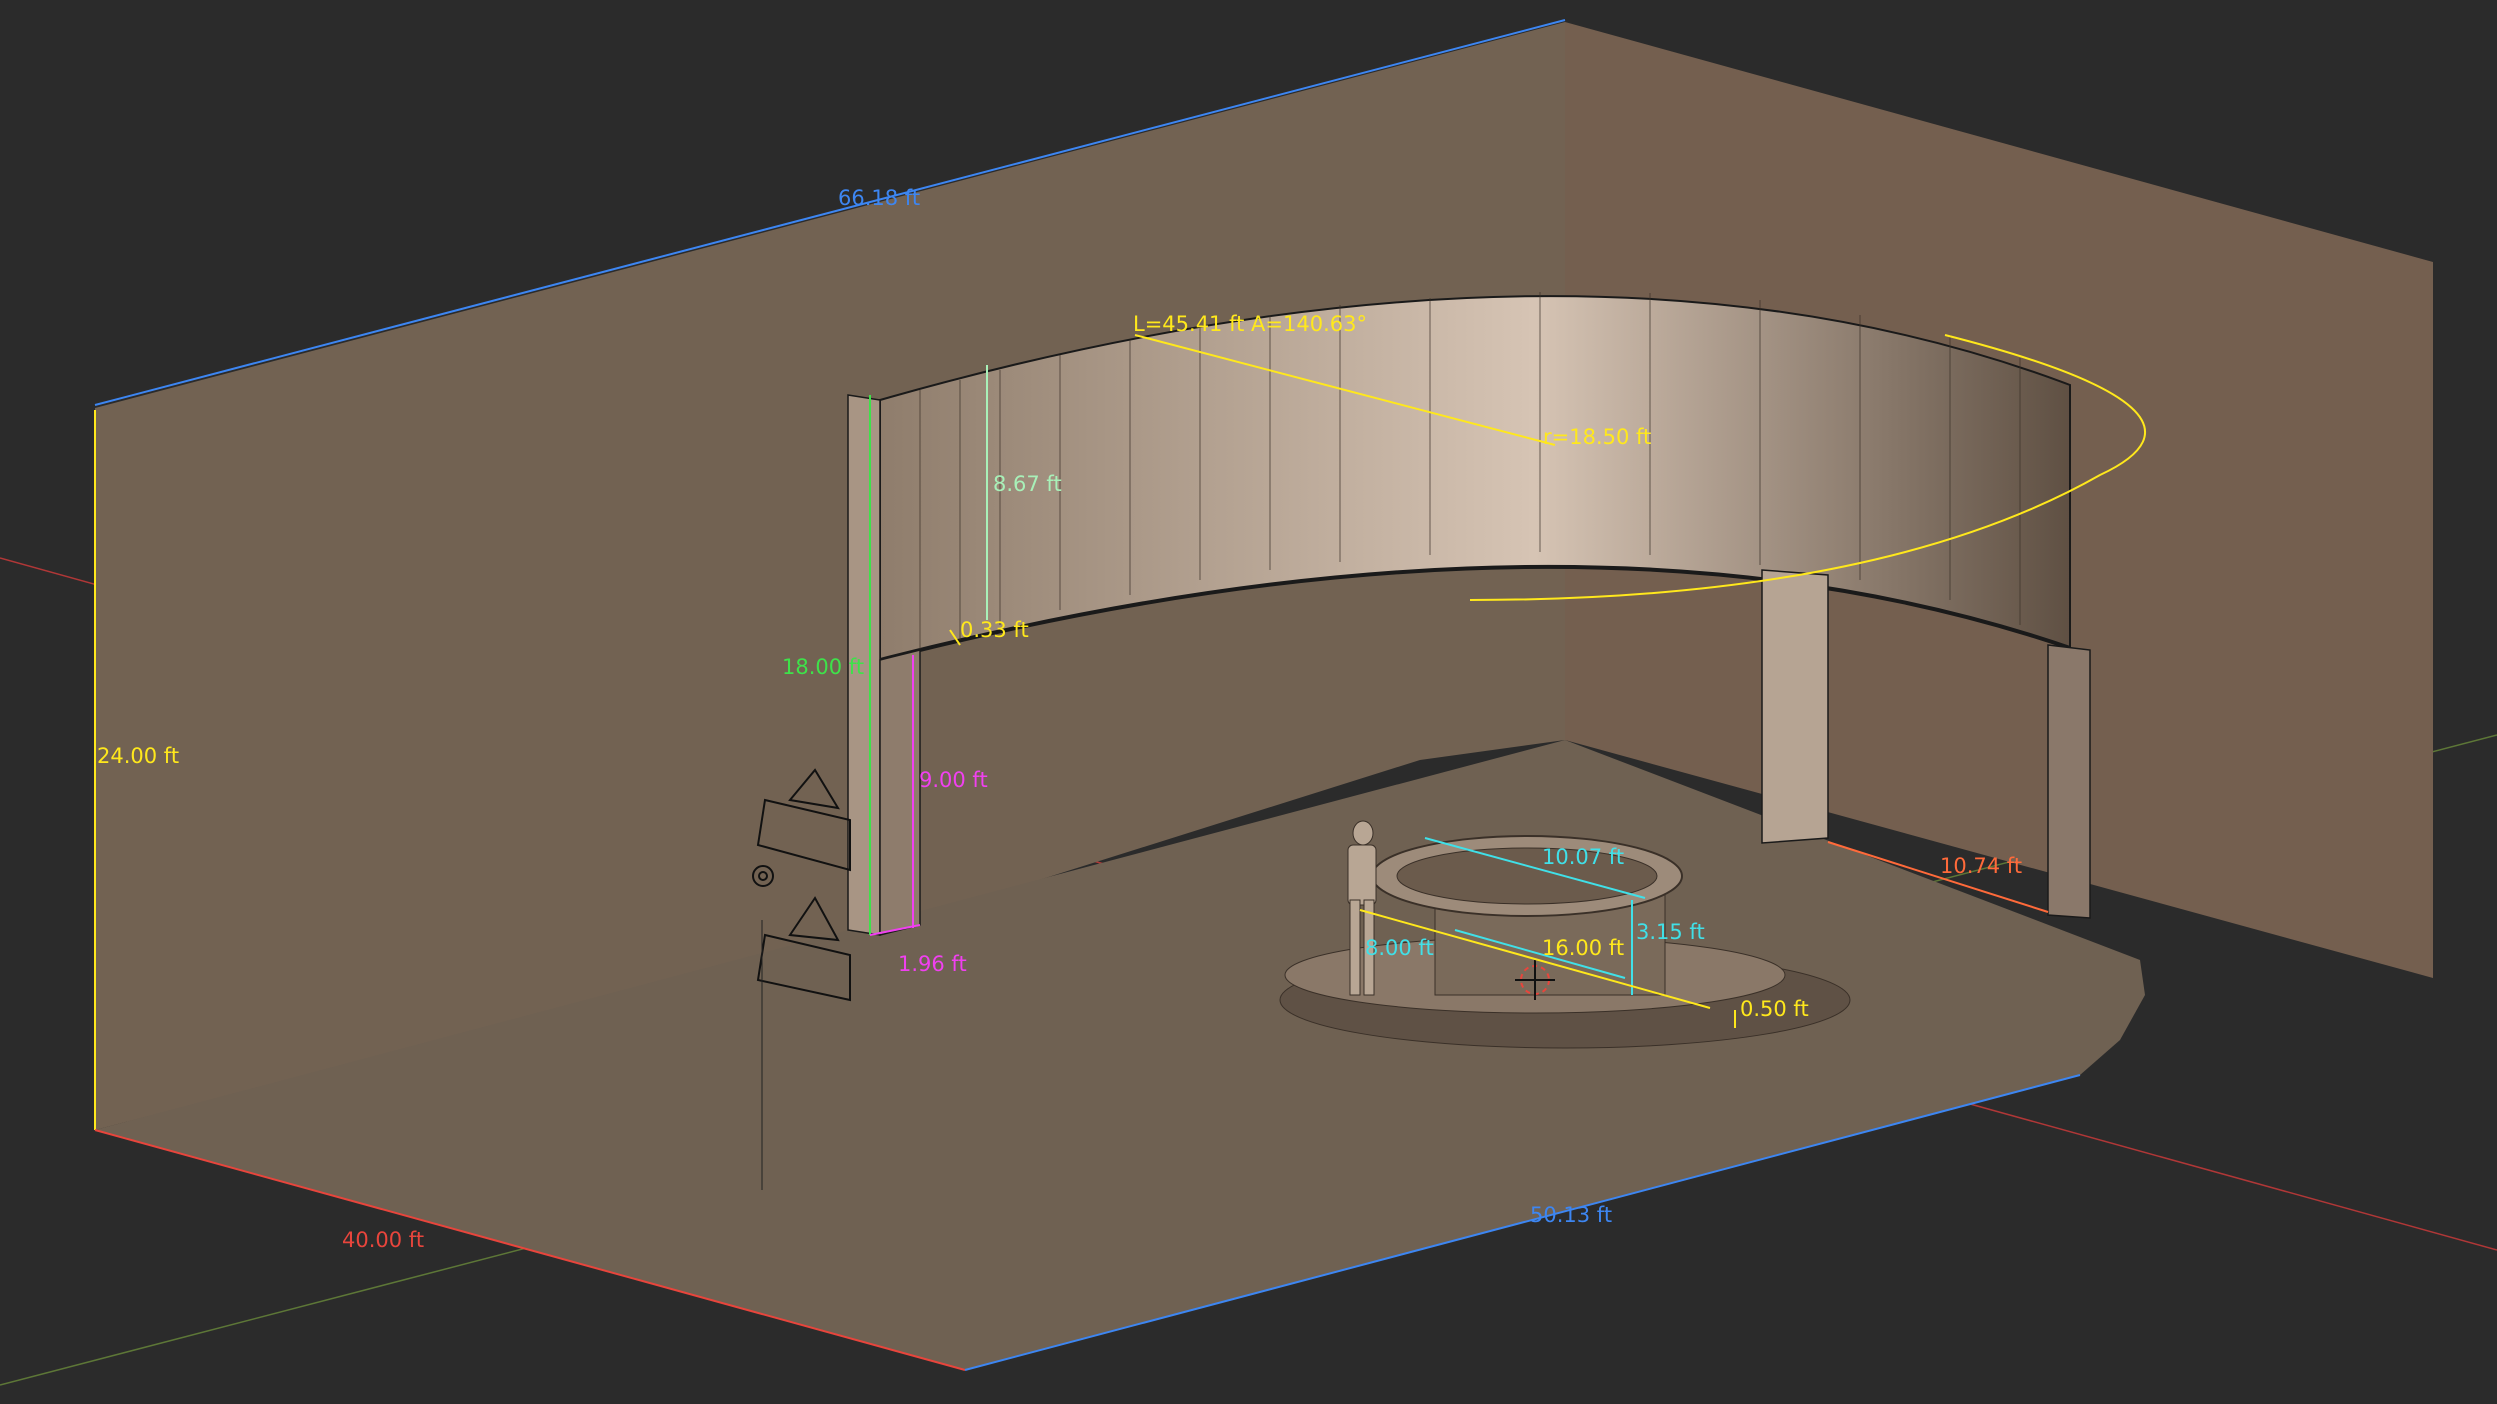  I want to click on dim-pillar-height: 9.00 ft, so click(953, 780).